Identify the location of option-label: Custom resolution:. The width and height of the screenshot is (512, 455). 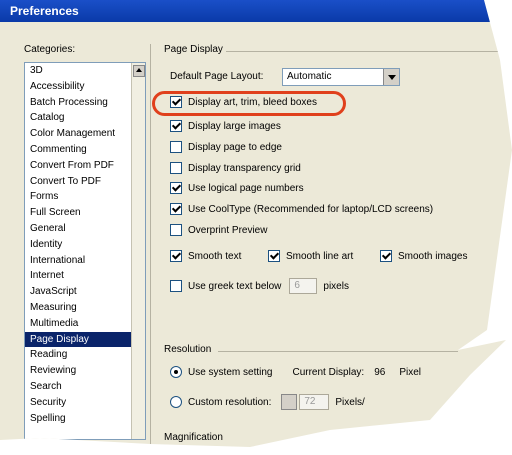
(230, 402).